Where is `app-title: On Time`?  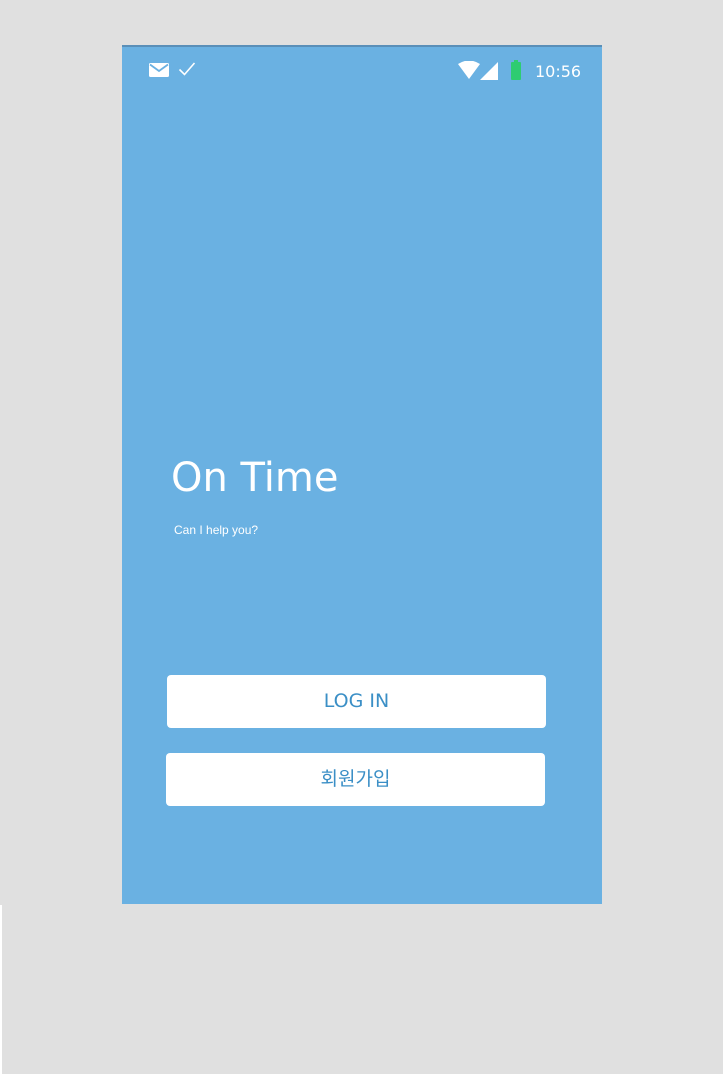 app-title: On Time is located at coordinates (255, 478).